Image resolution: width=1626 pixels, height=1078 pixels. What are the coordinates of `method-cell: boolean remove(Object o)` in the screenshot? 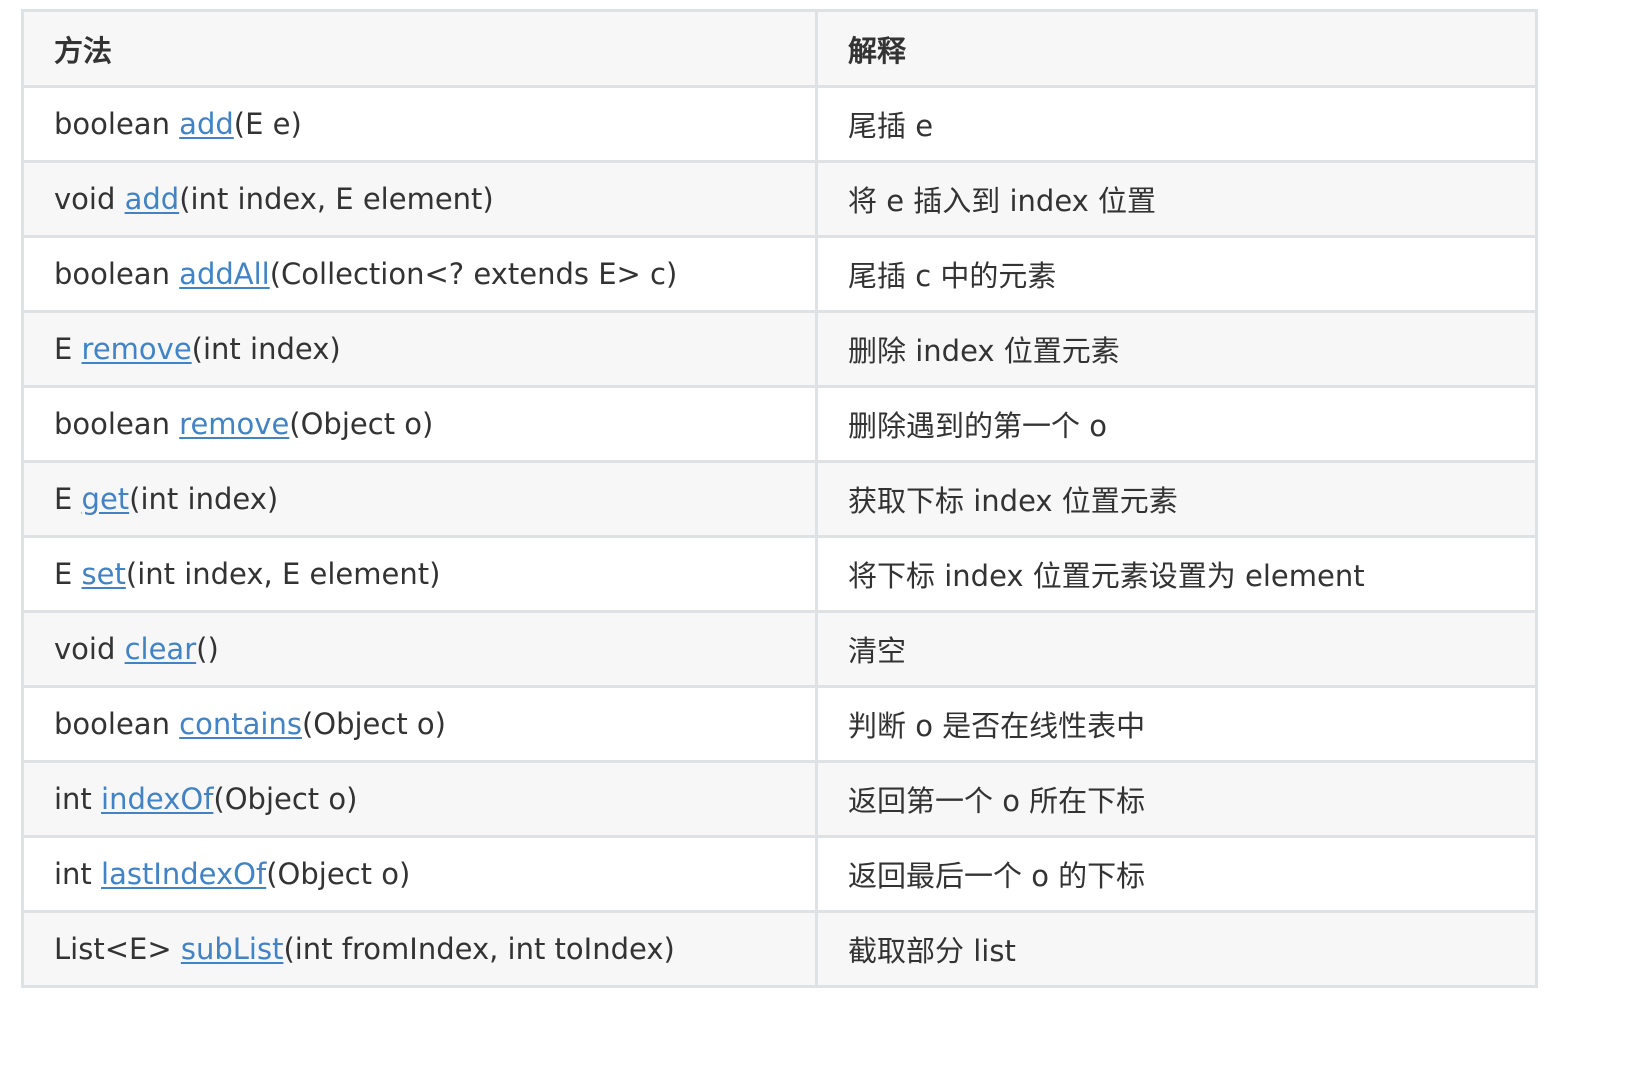 It's located at (419, 424).